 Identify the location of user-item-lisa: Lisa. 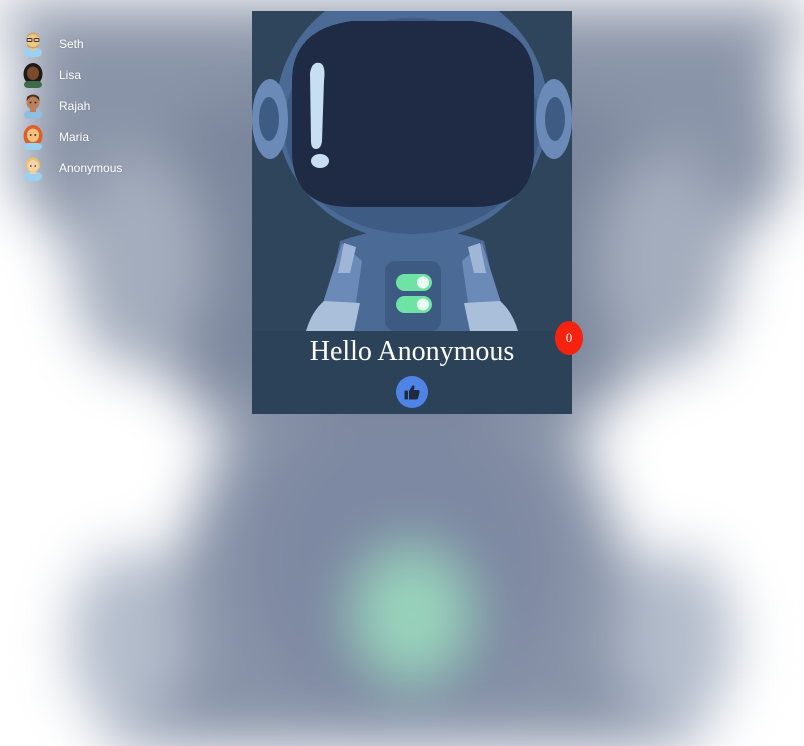
(72, 74).